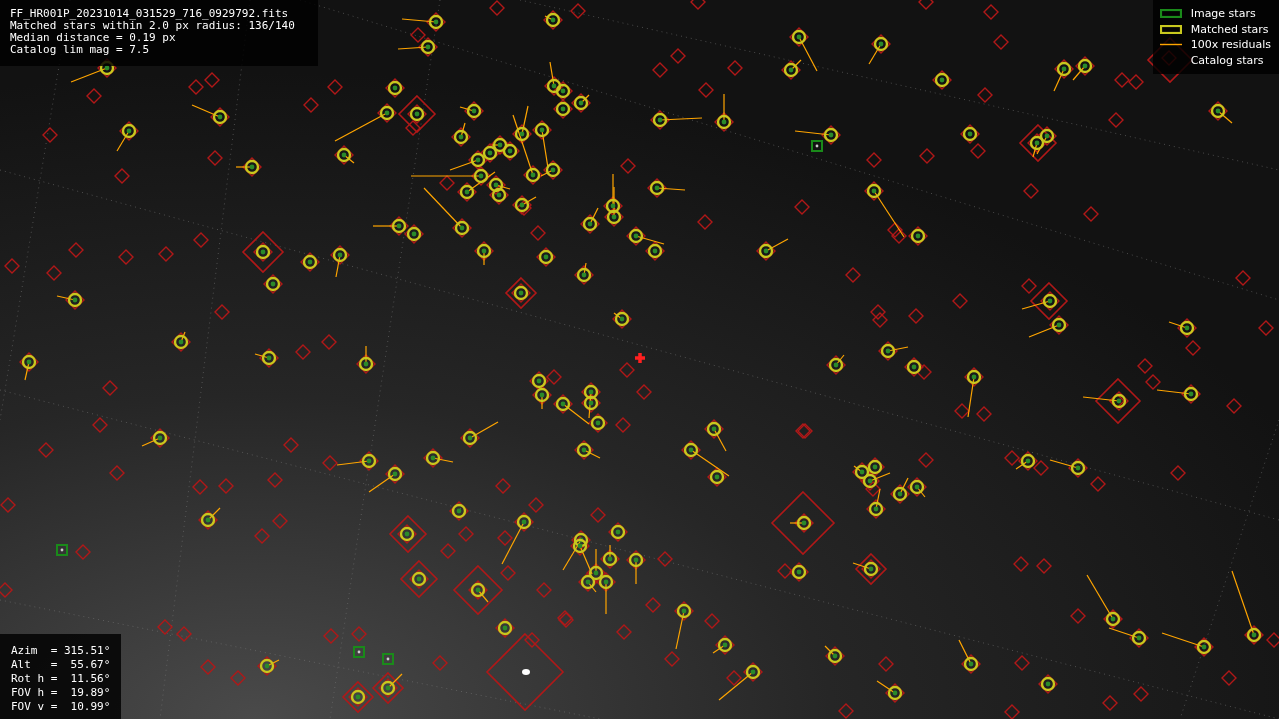 This screenshot has height=719, width=1279. What do you see at coordinates (93, 38) in the screenshot?
I see `info-line: Median distance = 0.19 px` at bounding box center [93, 38].